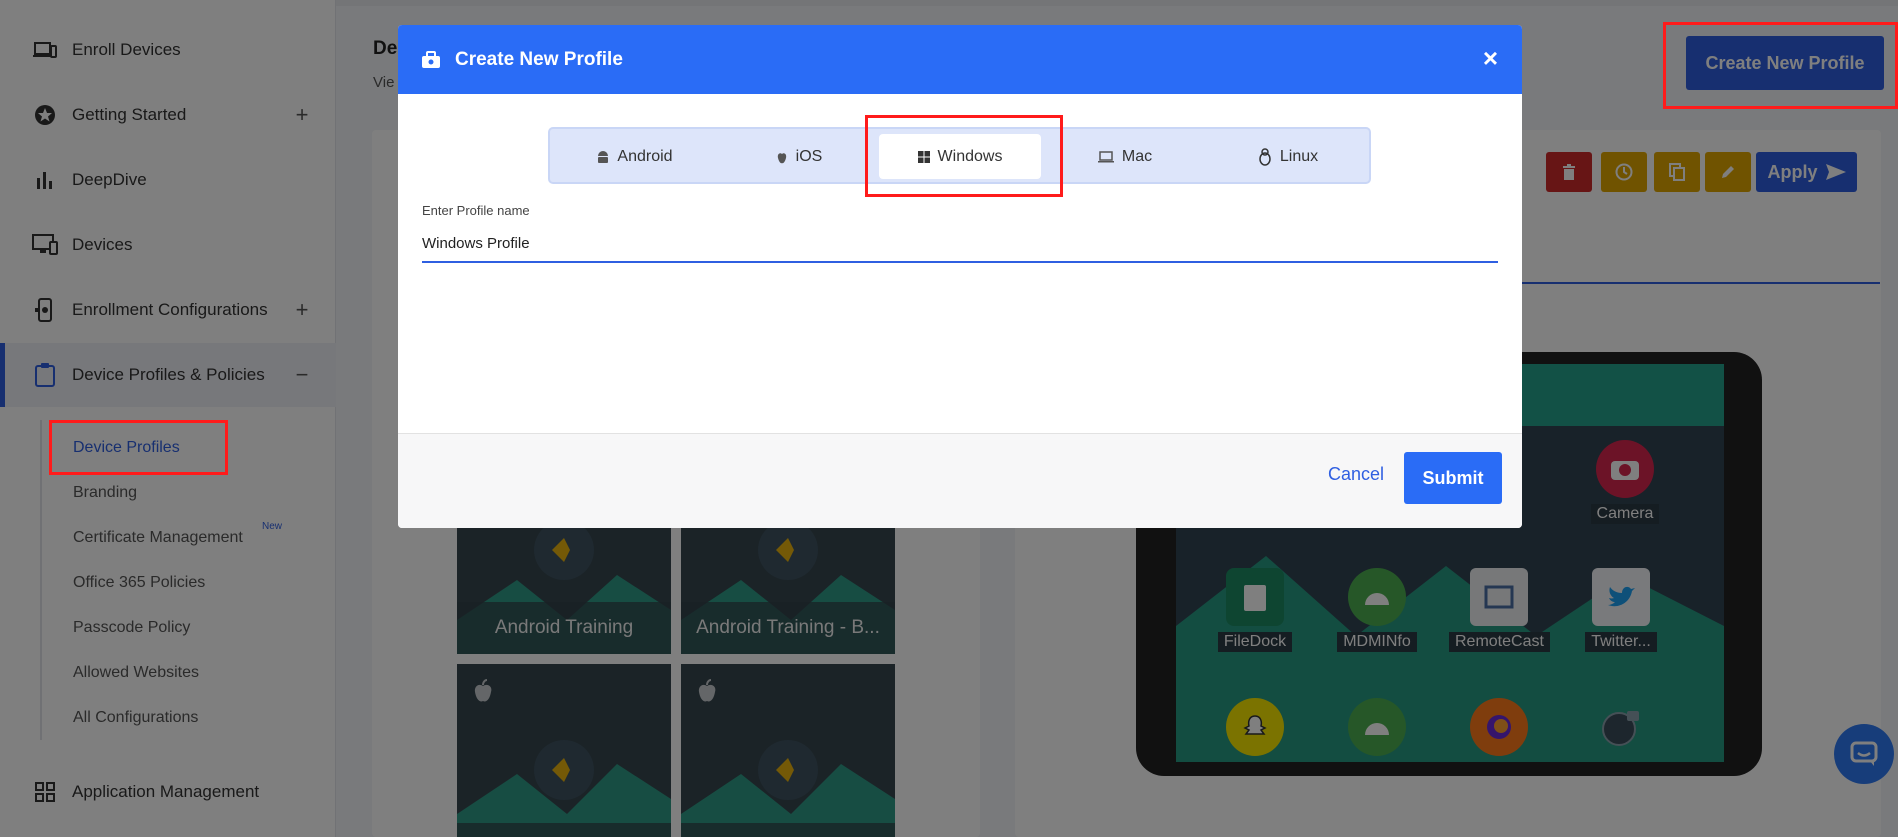 This screenshot has height=837, width=1898. What do you see at coordinates (476, 210) in the screenshot?
I see `profile-name-label: Enter Profile name` at bounding box center [476, 210].